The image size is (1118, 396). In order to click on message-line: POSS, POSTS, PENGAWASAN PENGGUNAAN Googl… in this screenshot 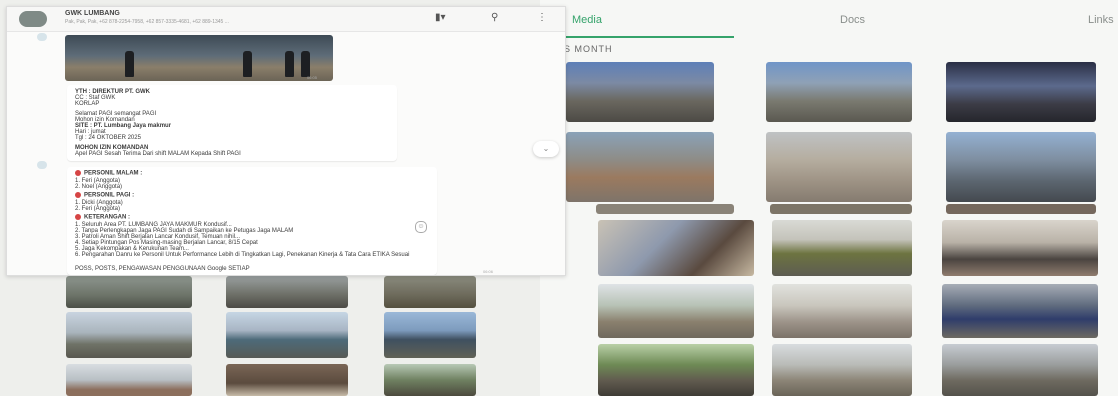, I will do `click(162, 269)`.